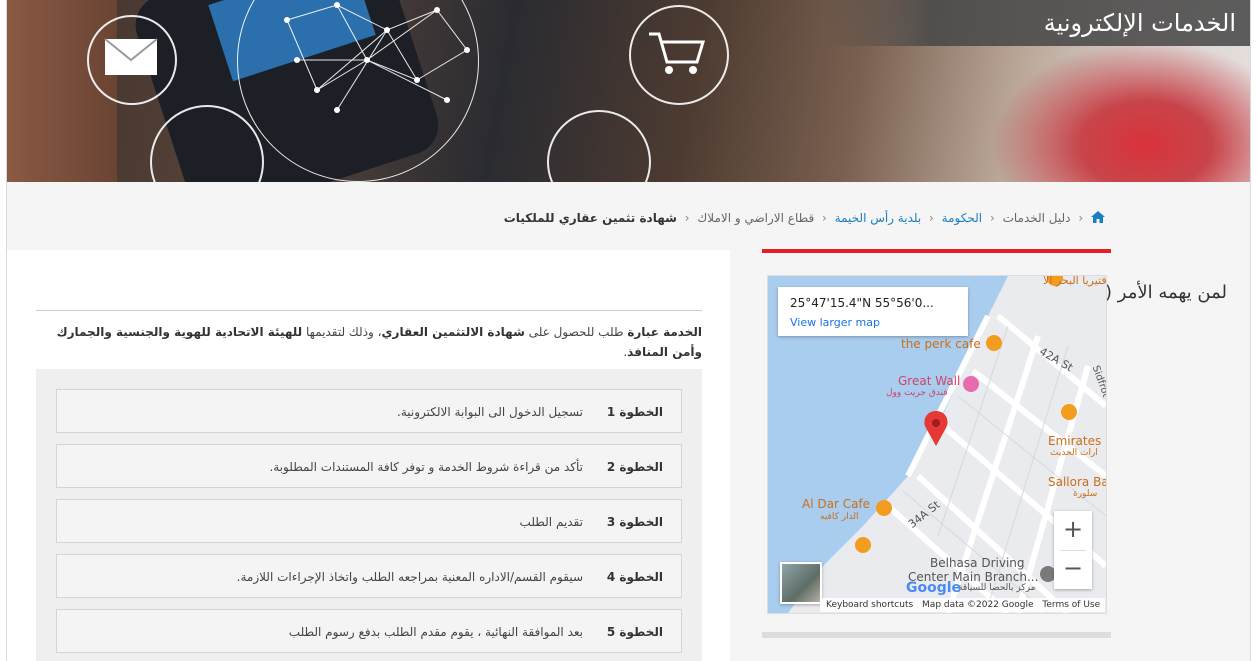  What do you see at coordinates (490, 412) in the screenshot?
I see `step-text: تسجيل الدخول الى البوابة الالكترونية.` at bounding box center [490, 412].